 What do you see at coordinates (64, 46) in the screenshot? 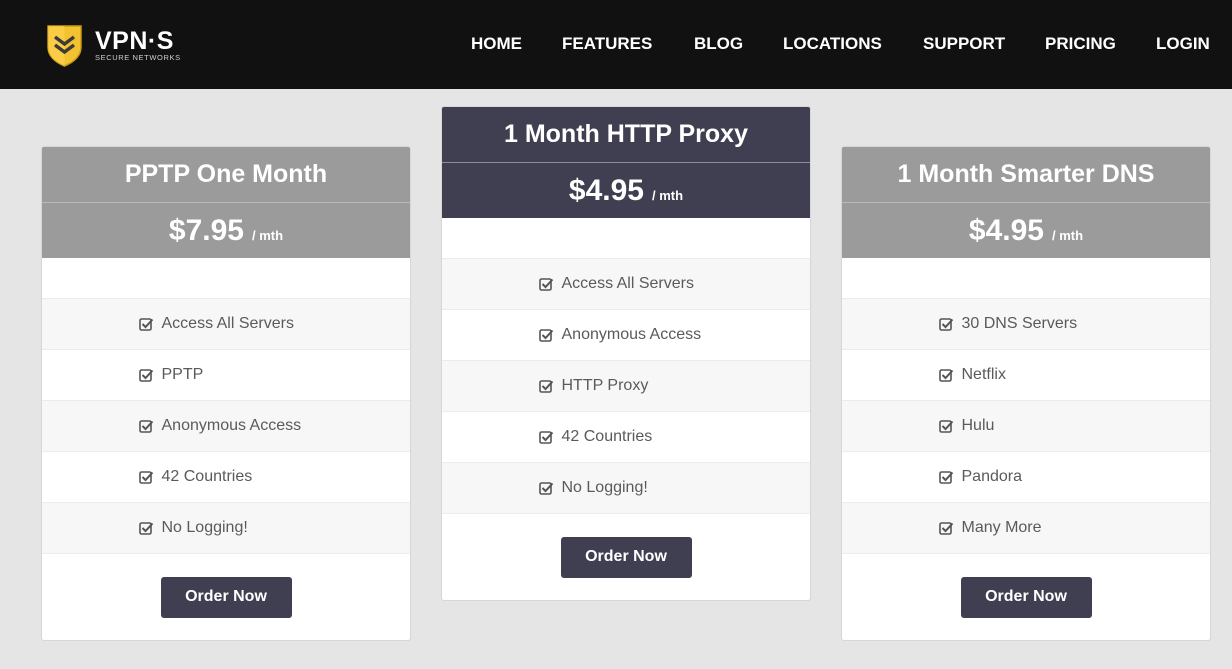
I see `shield-logo-icon` at bounding box center [64, 46].